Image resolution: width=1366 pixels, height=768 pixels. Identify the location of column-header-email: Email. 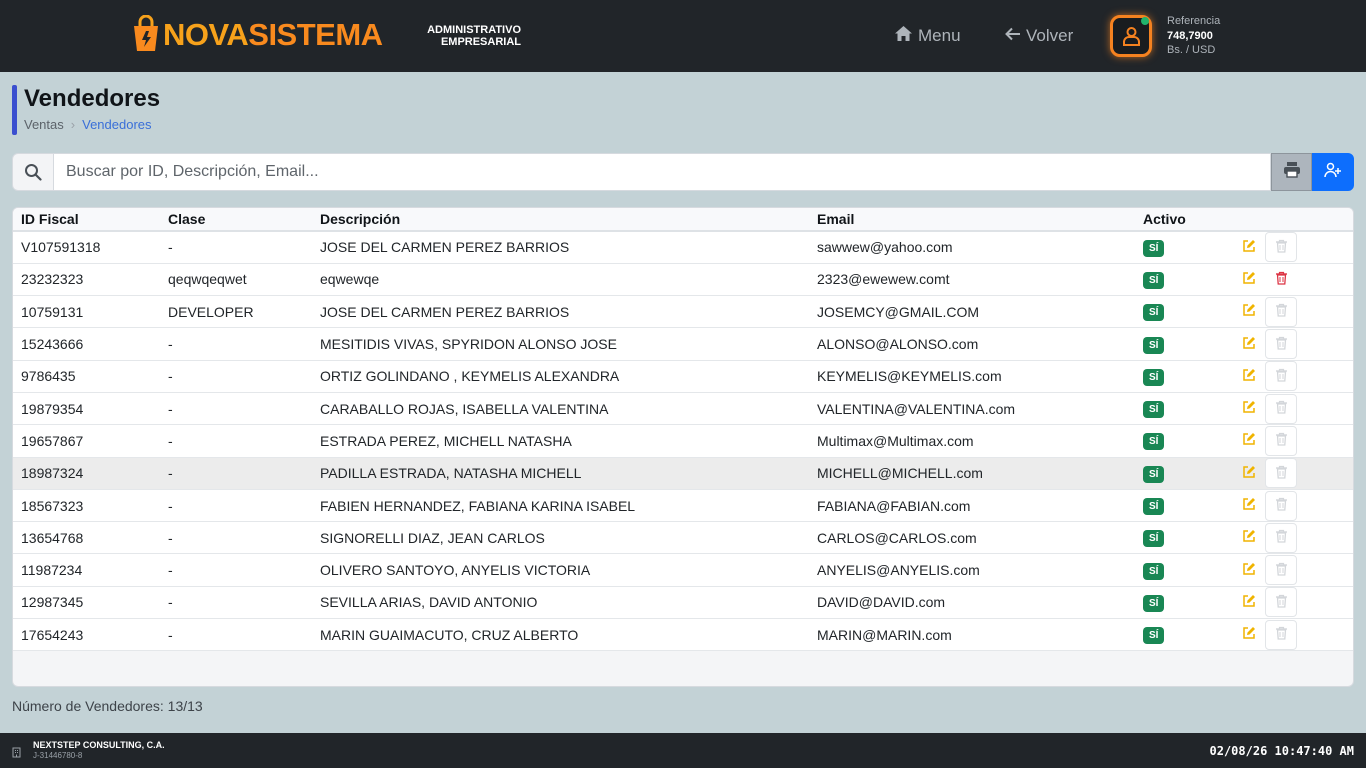
(972, 219).